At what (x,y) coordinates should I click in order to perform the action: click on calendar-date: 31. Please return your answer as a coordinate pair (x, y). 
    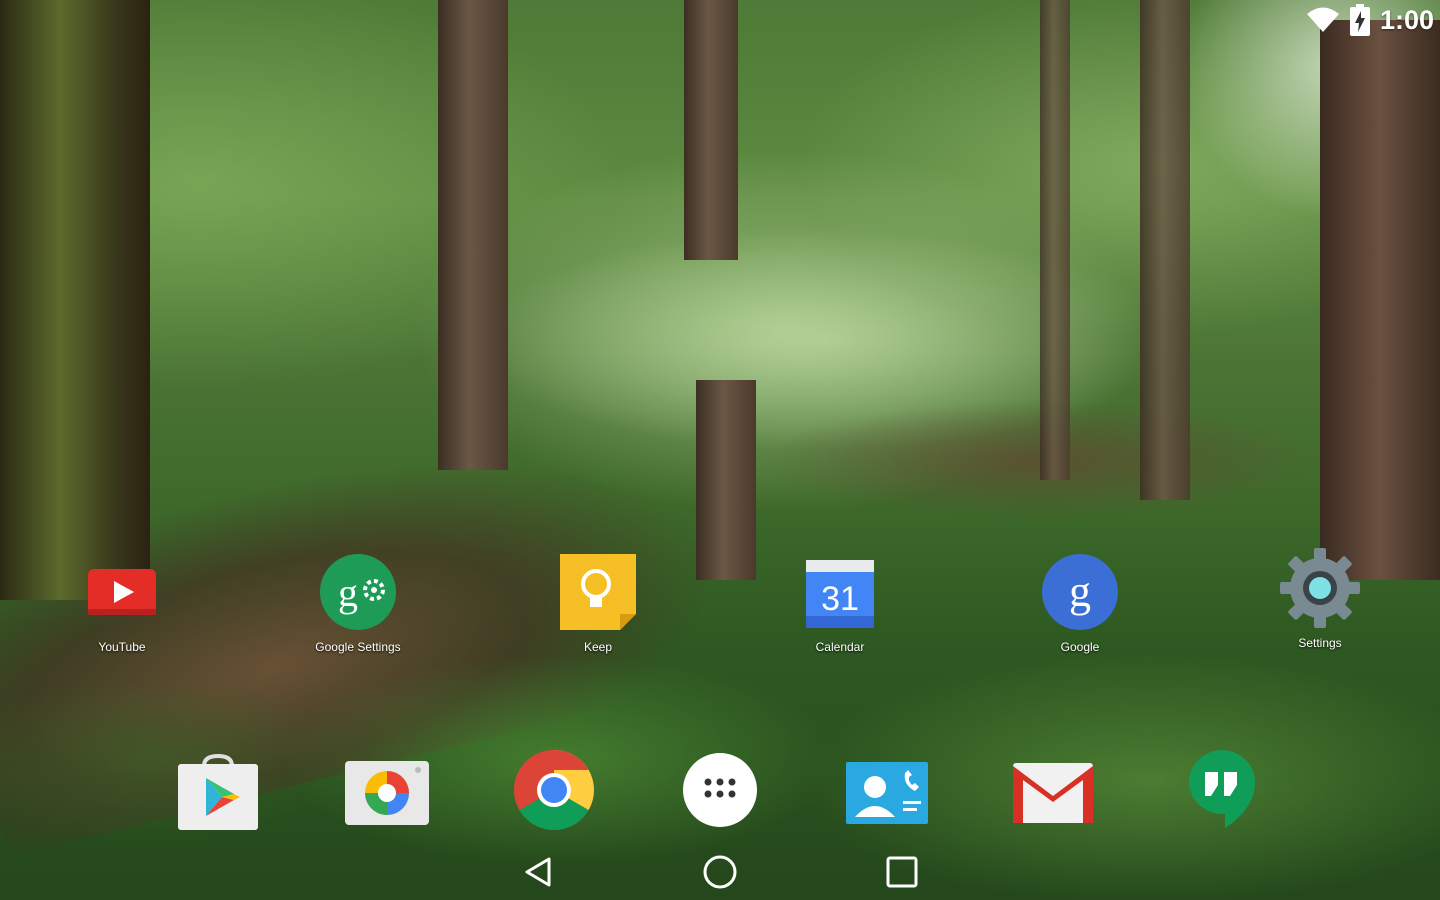
    Looking at the image, I should click on (840, 599).